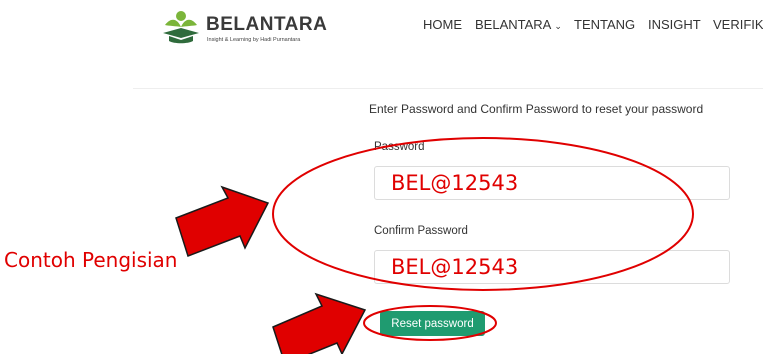 This screenshot has height=354, width=763. I want to click on logo-icon, so click(181, 27).